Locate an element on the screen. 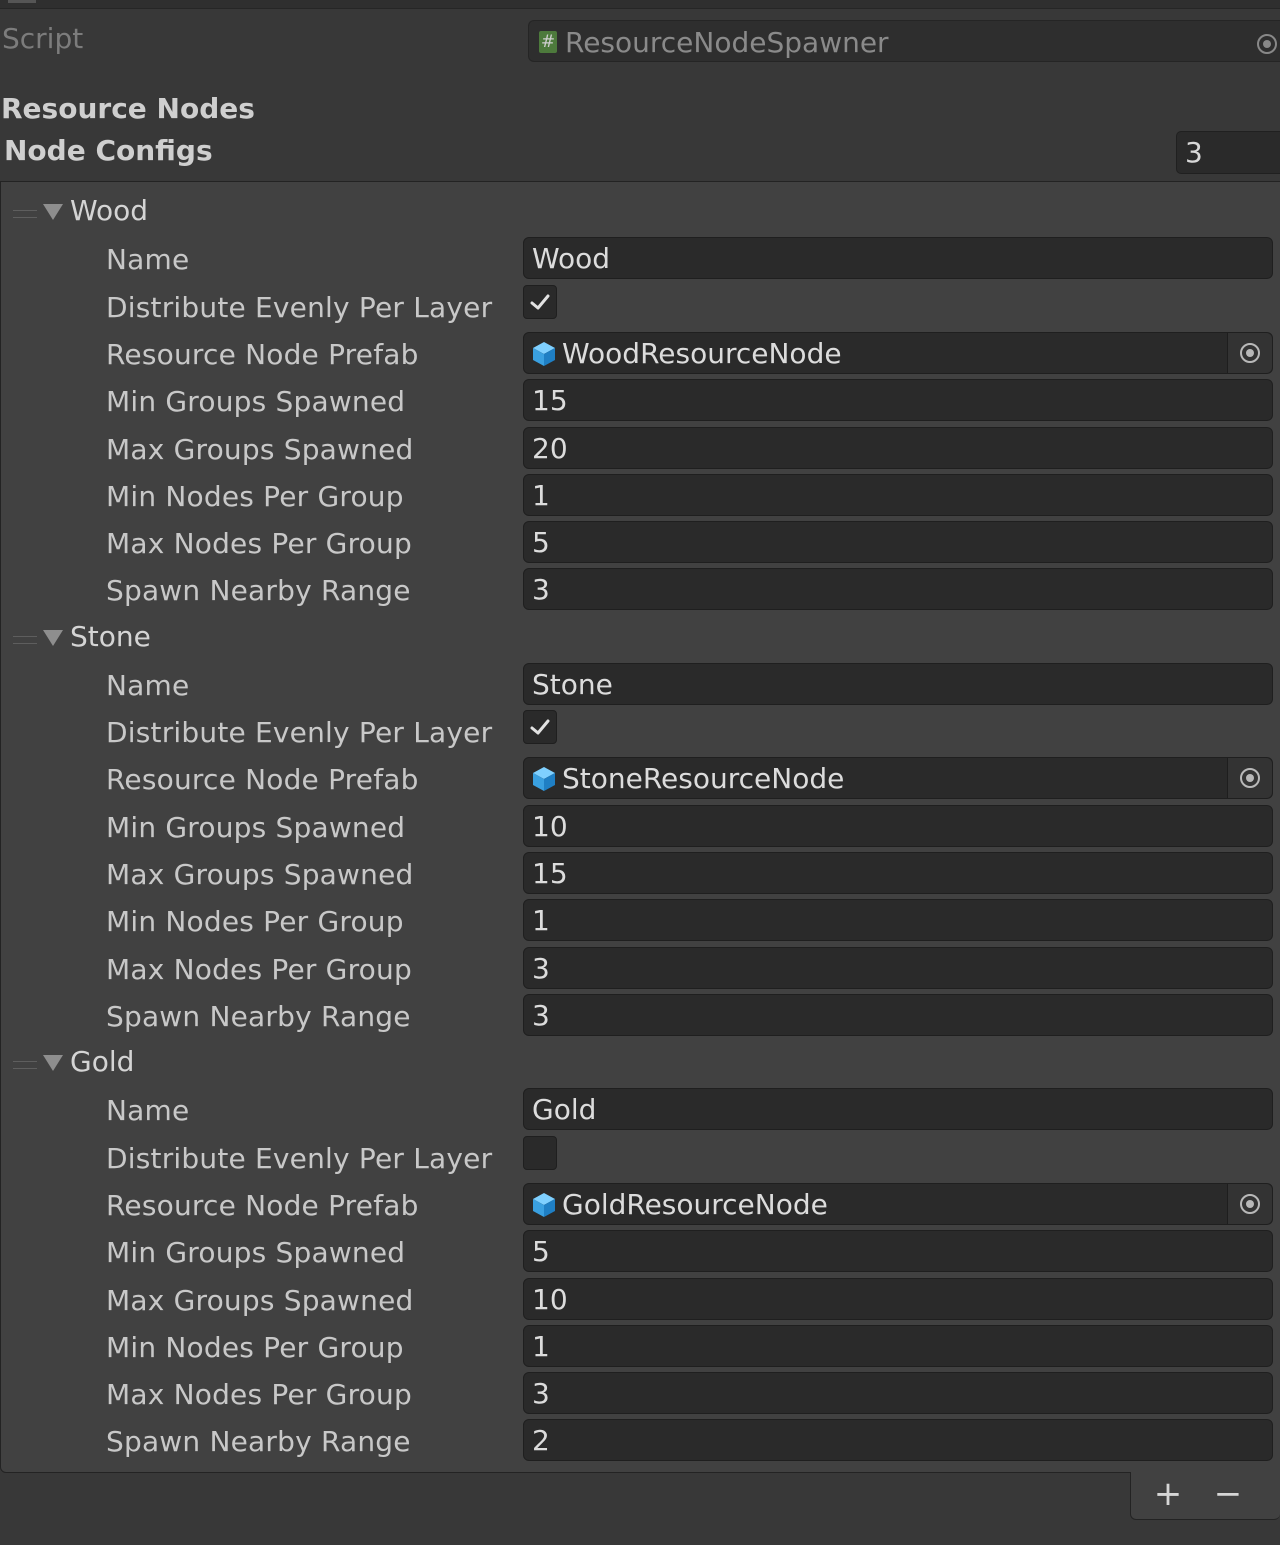 The height and width of the screenshot is (1545, 1280). max-groups-input: 10 is located at coordinates (898, 1298).